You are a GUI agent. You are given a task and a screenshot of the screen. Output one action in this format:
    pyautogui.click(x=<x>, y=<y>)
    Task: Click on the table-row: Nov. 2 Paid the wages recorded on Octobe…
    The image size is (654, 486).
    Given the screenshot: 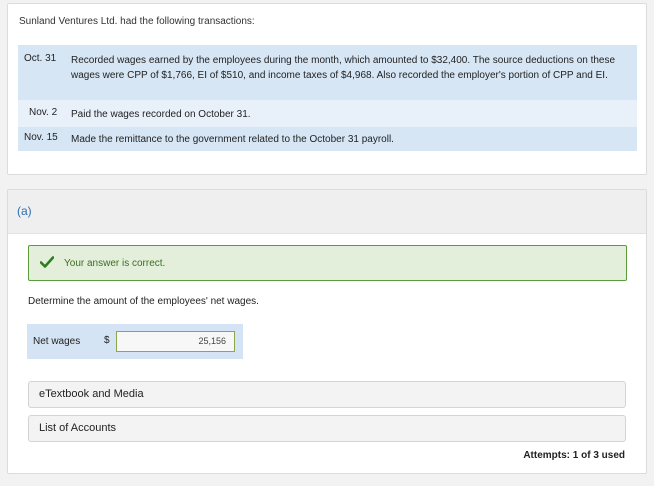 What is the action you would take?
    pyautogui.click(x=327, y=113)
    